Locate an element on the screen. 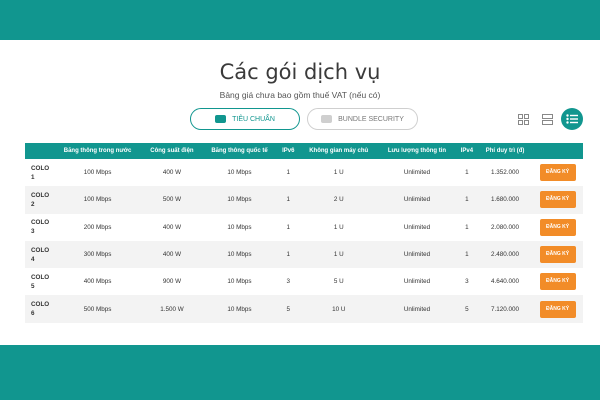  tab-label: BUNDLE SECURITY is located at coordinates (371, 119).